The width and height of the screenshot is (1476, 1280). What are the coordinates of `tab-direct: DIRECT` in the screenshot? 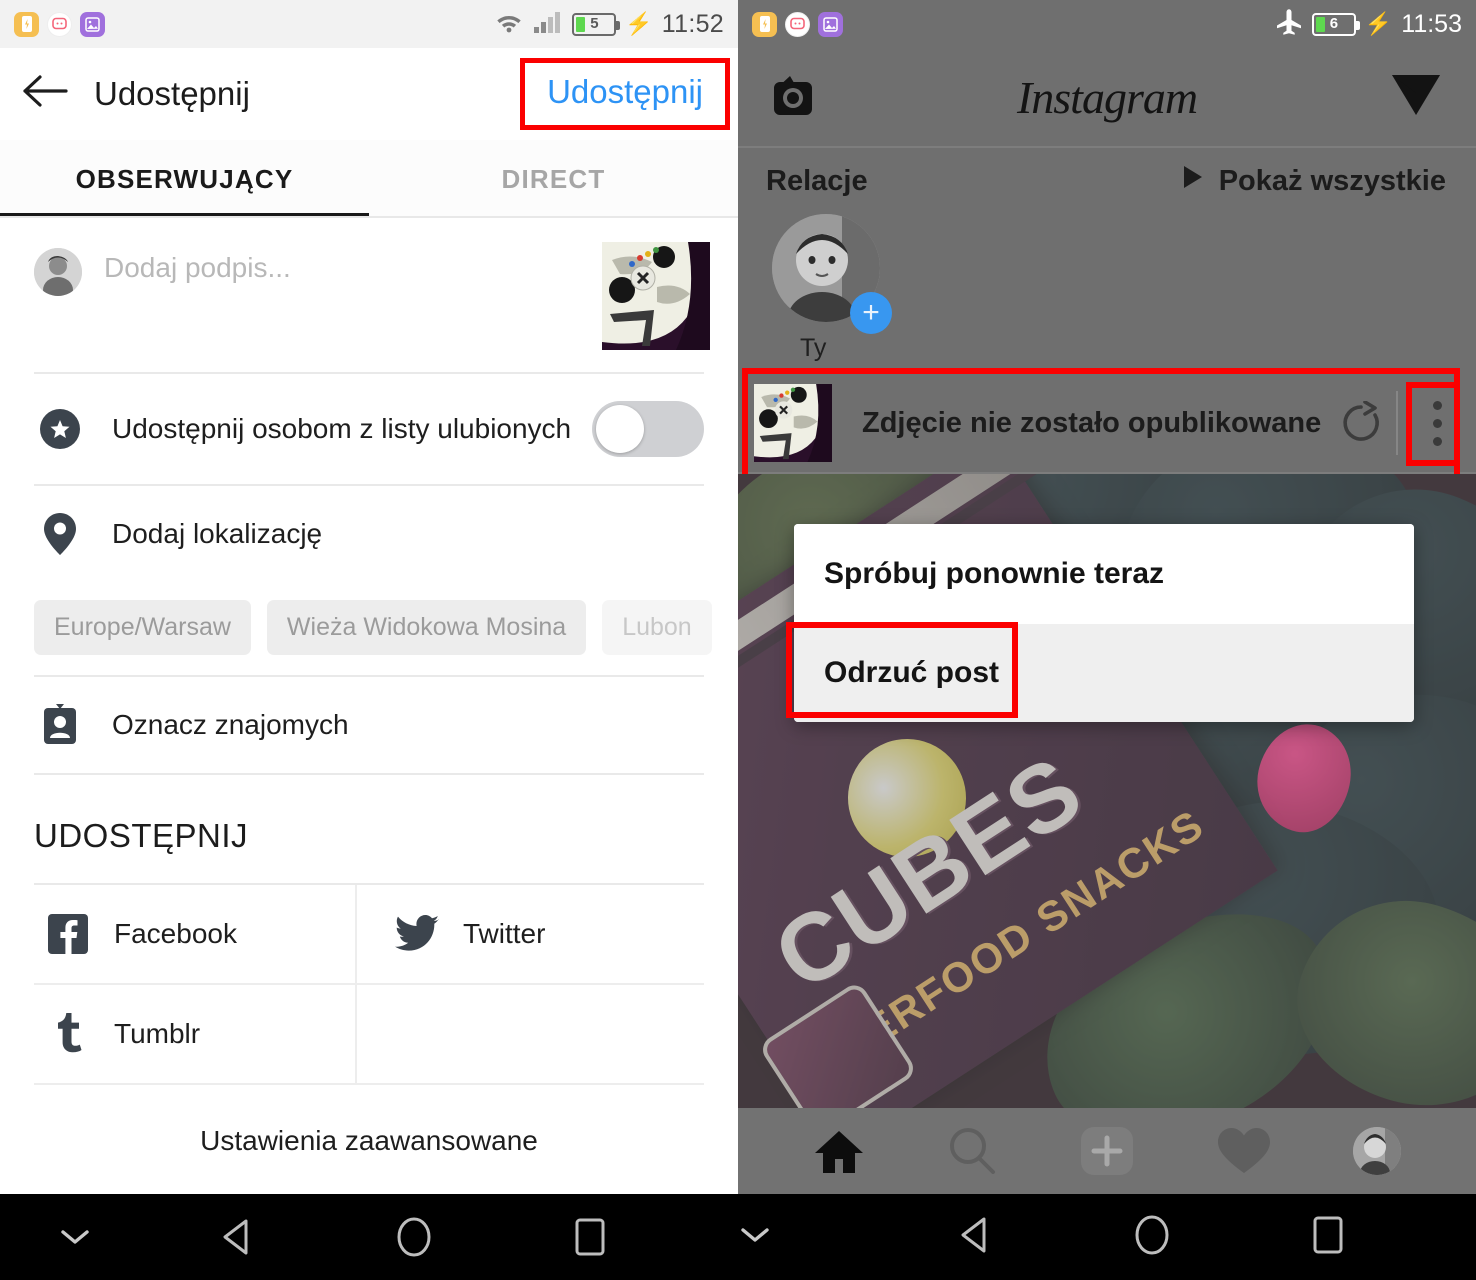 It's located at (553, 179).